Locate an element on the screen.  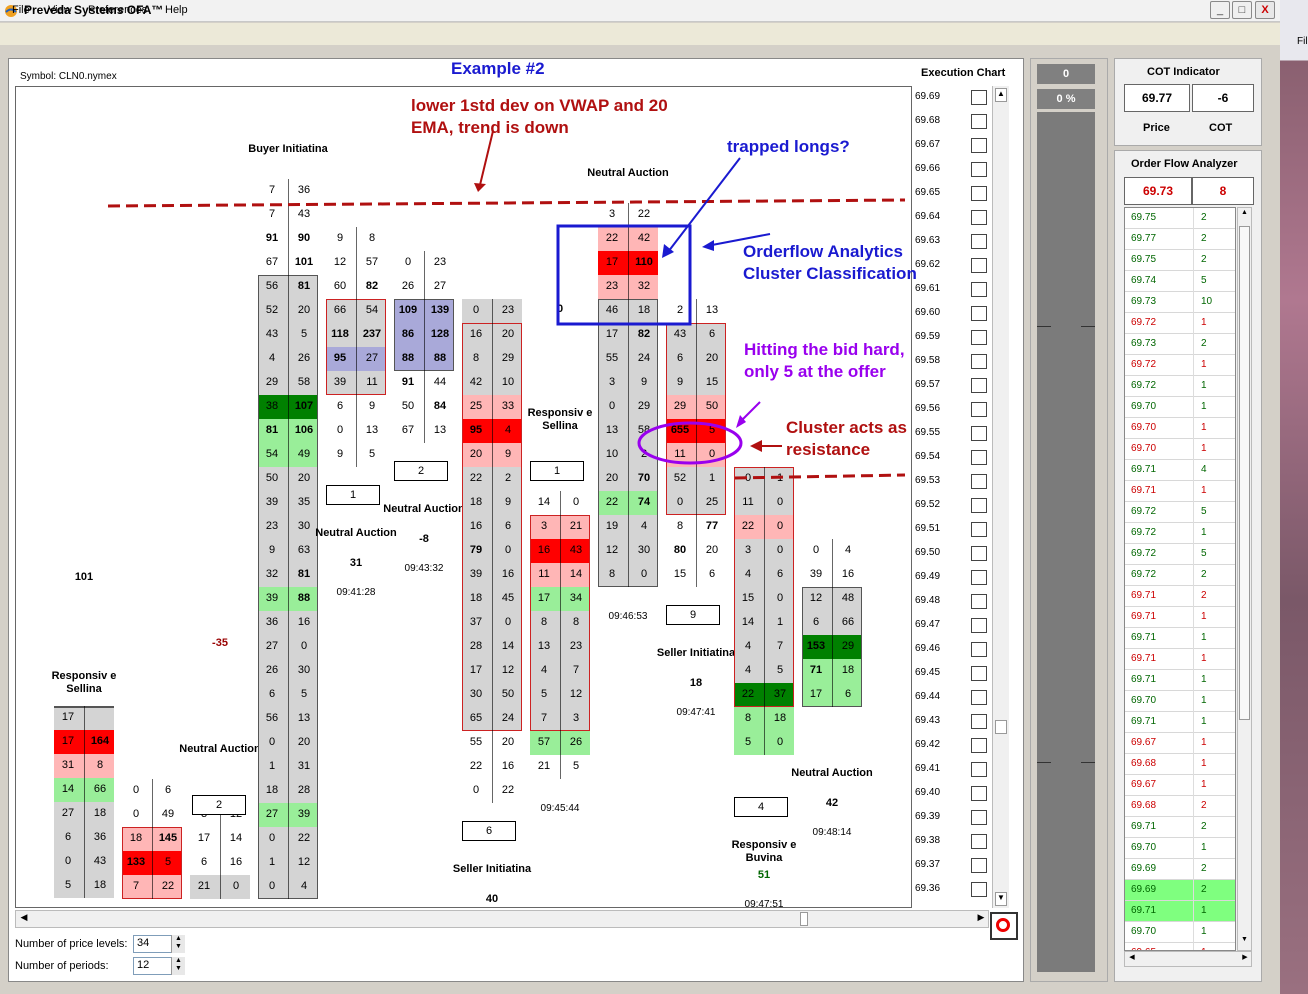
menu-preferences: Preferences is located at coordinates (117, 10).